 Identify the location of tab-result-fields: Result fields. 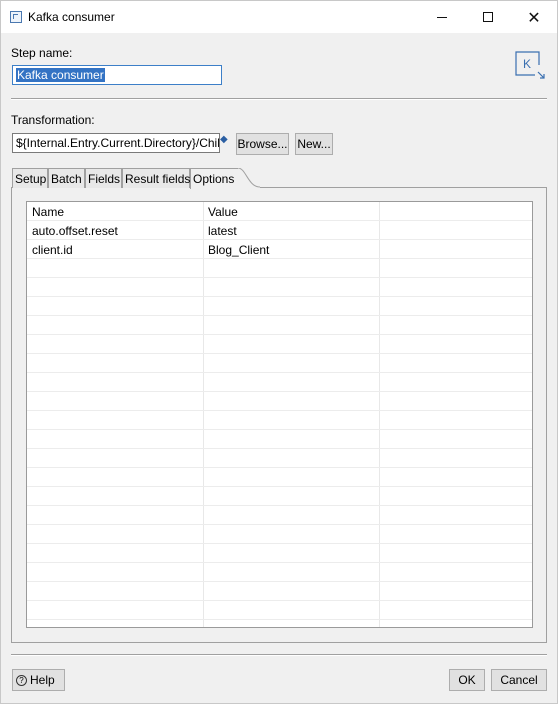
(156, 178).